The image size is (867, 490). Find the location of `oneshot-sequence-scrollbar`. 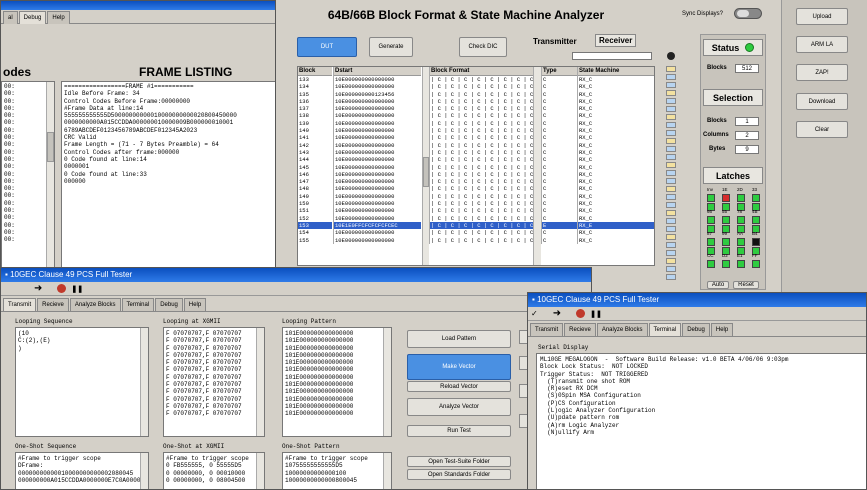

oneshot-sequence-scrollbar is located at coordinates (144, 471).